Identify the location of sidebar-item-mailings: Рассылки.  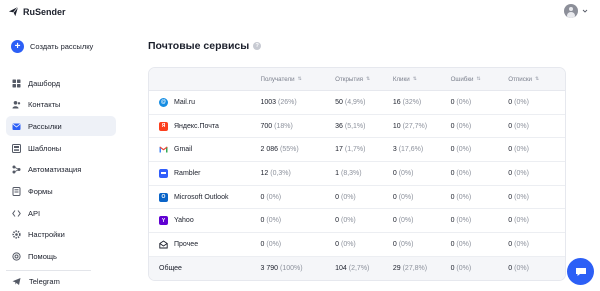
(61, 126).